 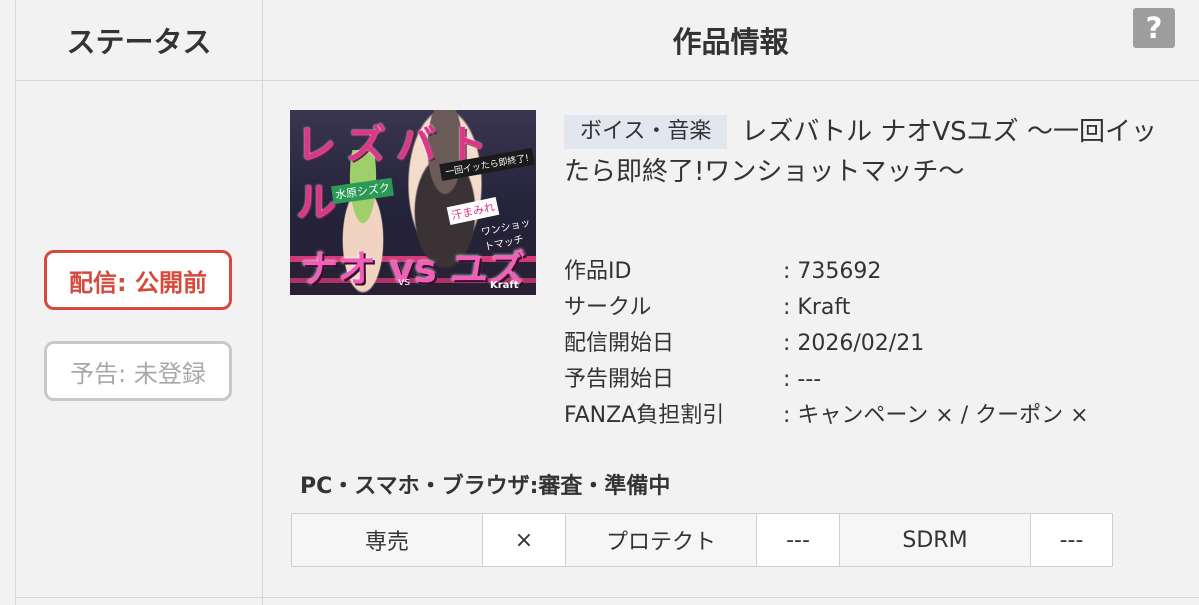 What do you see at coordinates (15, 302) in the screenshot?
I see `grid-left-border` at bounding box center [15, 302].